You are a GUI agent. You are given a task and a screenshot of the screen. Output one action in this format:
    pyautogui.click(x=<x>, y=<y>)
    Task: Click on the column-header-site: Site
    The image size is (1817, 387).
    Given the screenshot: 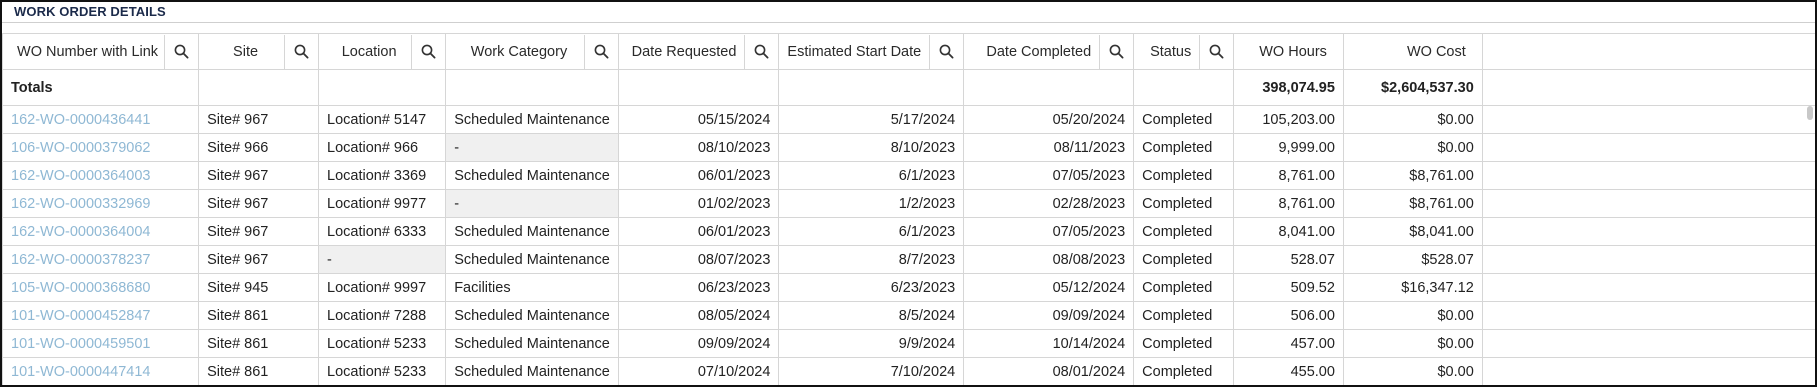 What is the action you would take?
    pyautogui.click(x=259, y=51)
    